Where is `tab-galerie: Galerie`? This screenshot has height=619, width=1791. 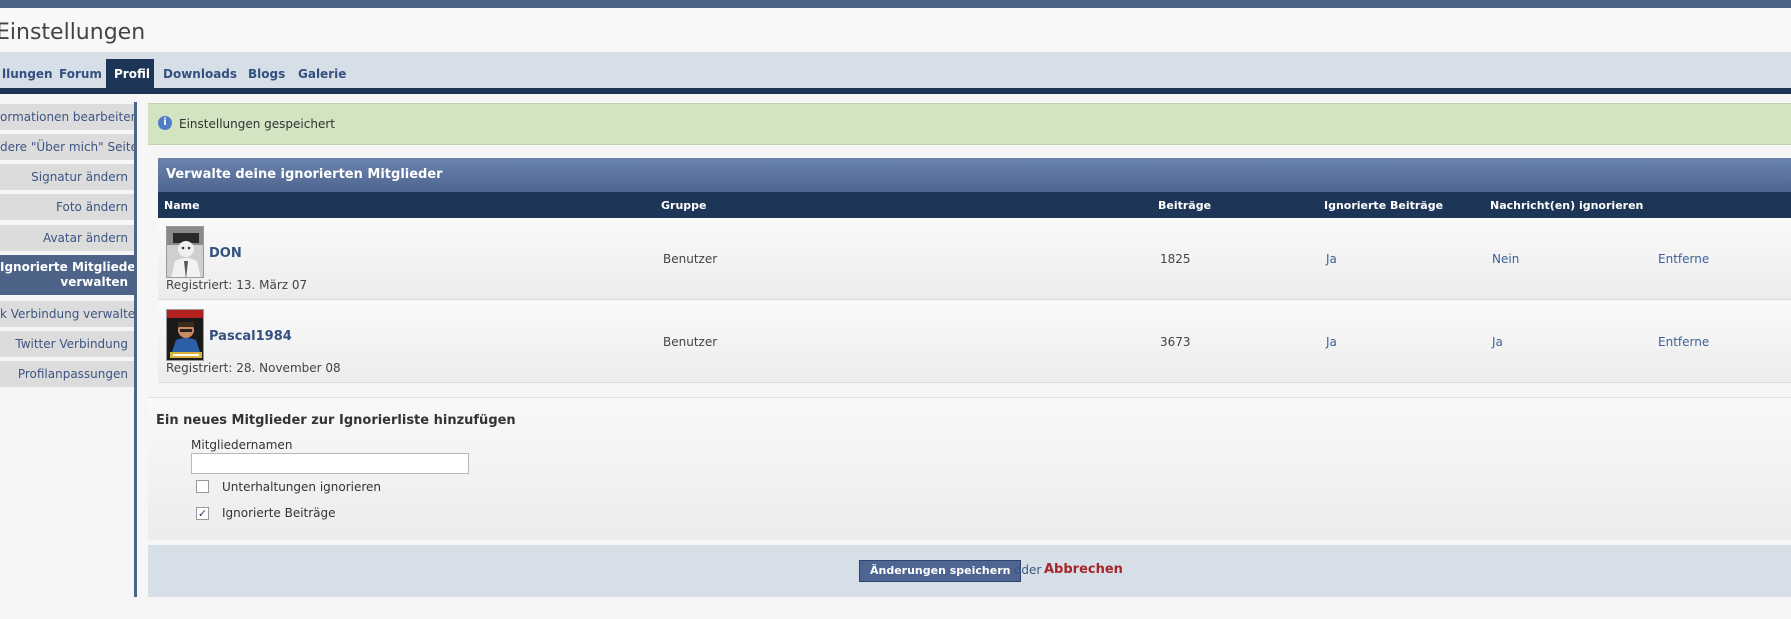
tab-galerie: Galerie is located at coordinates (322, 74).